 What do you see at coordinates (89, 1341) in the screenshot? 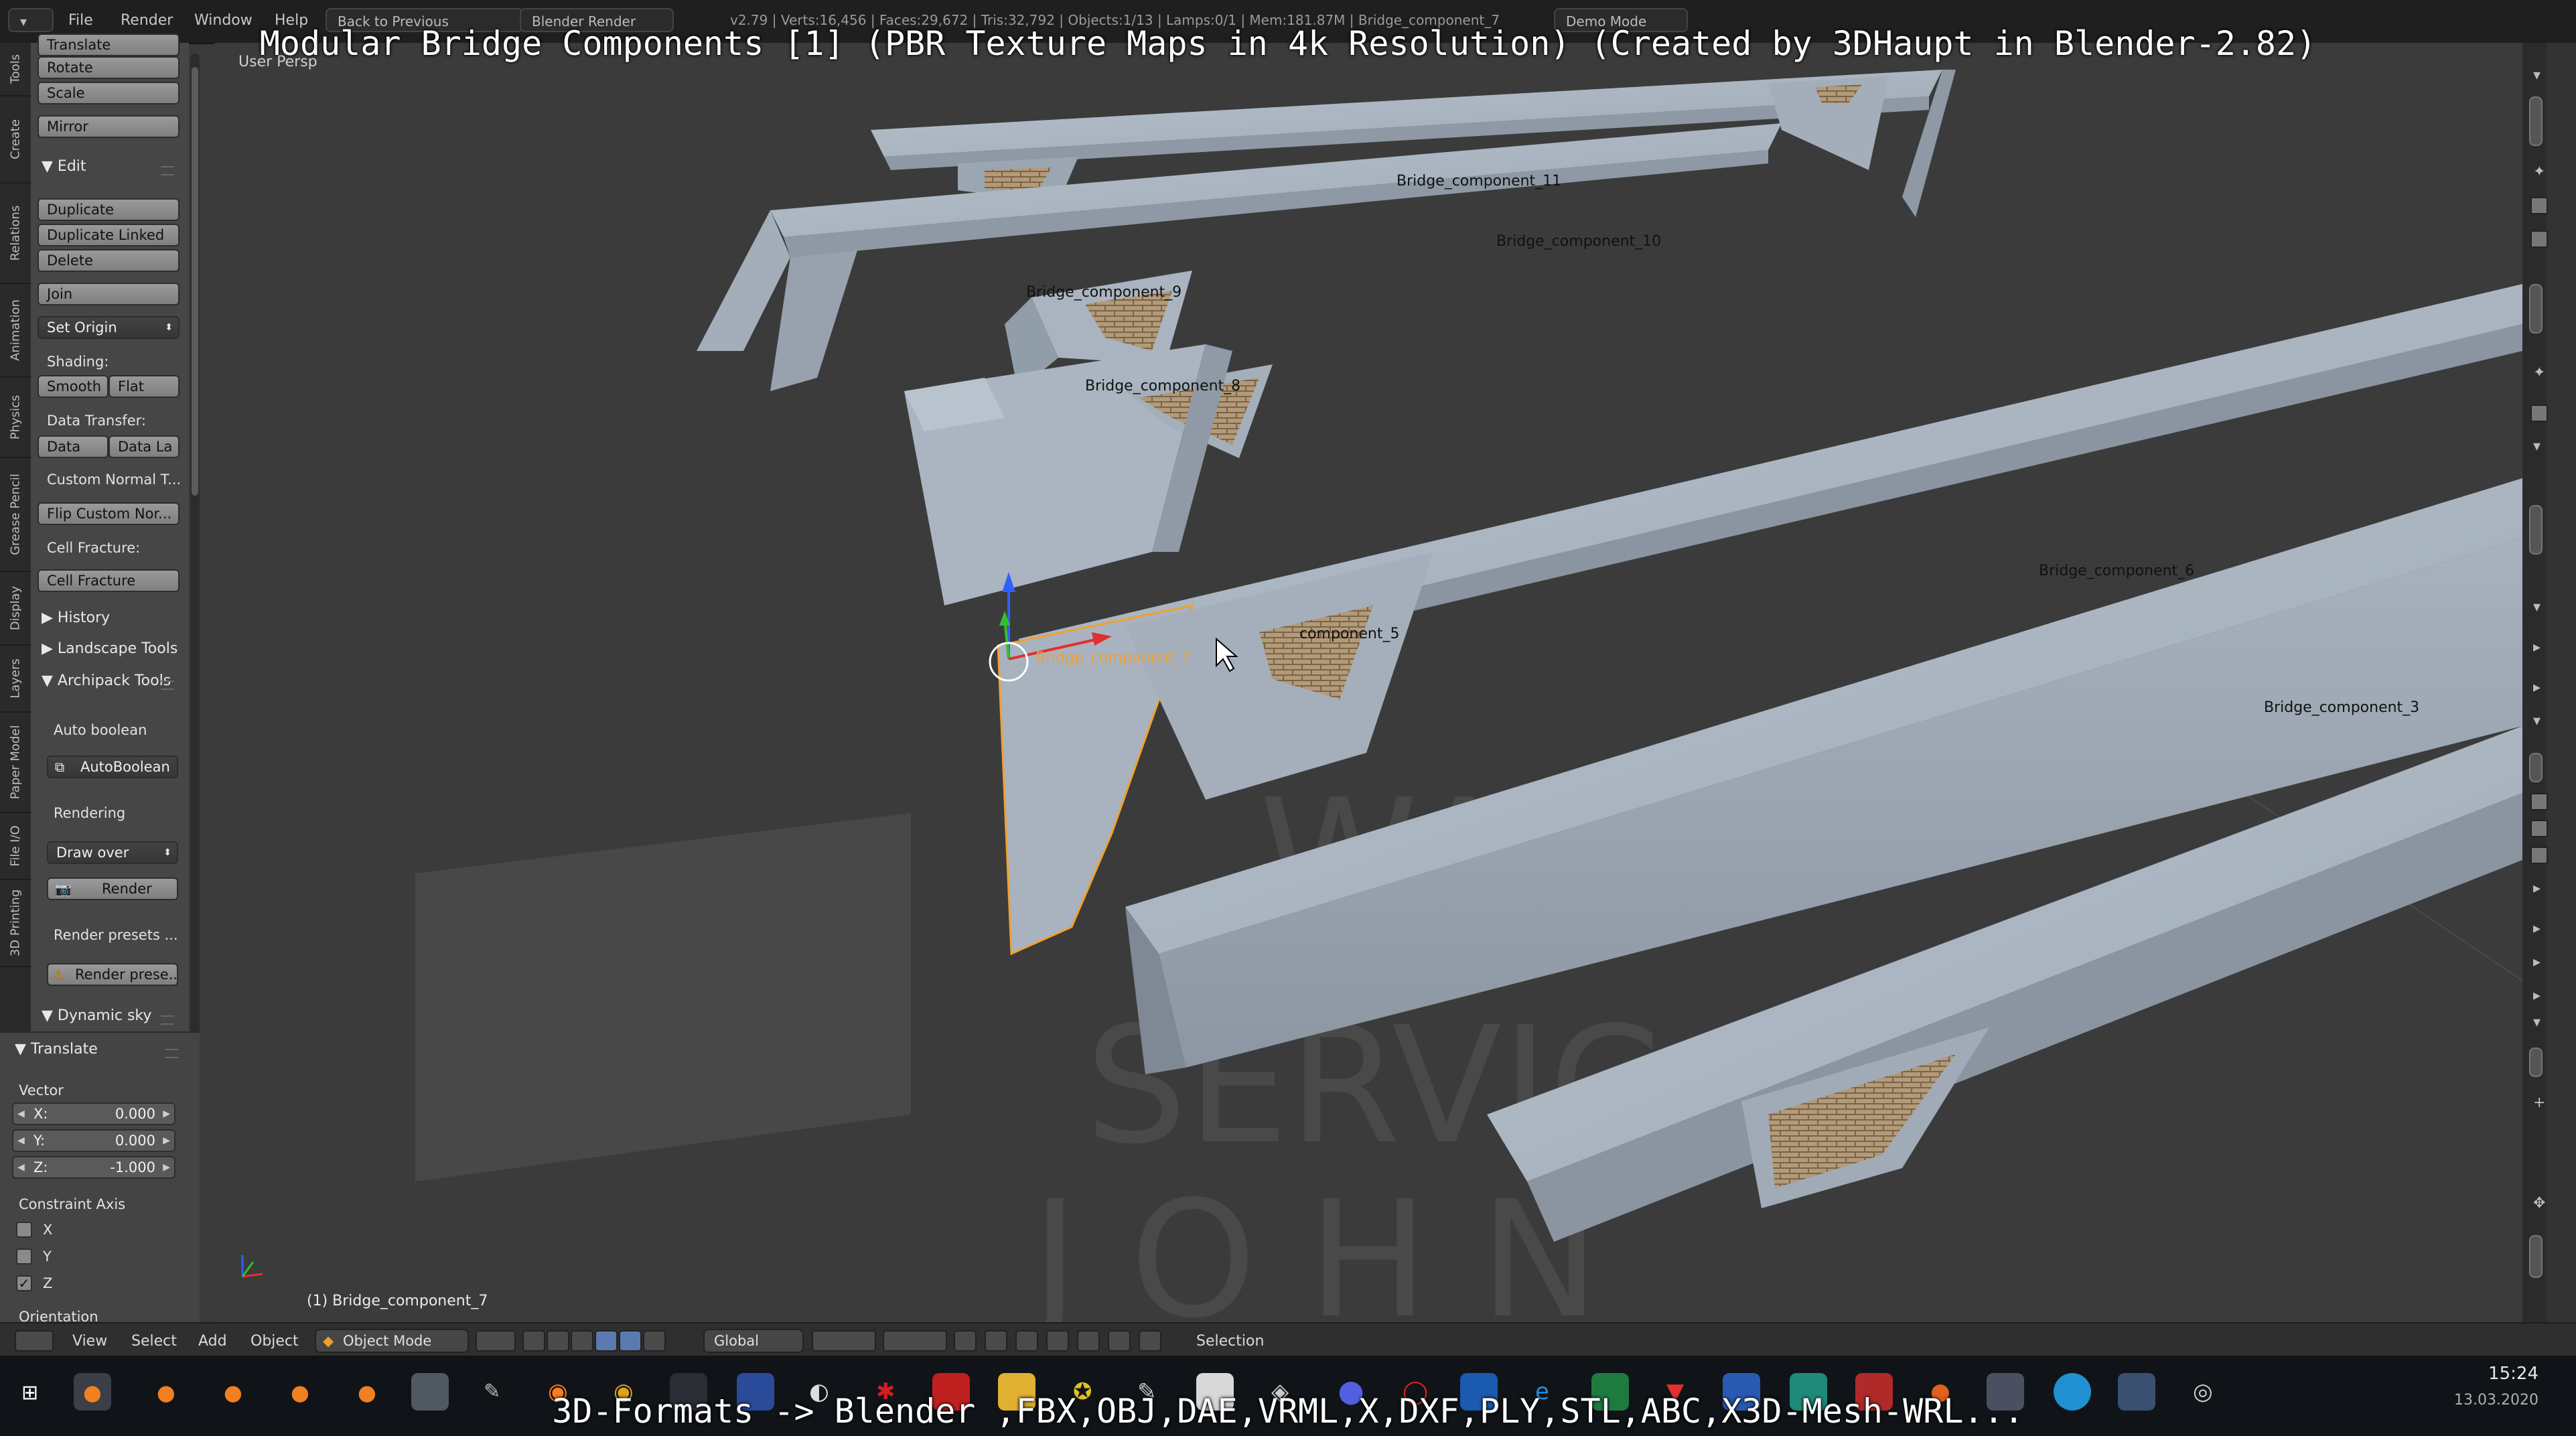
I see `menu-view: View` at bounding box center [89, 1341].